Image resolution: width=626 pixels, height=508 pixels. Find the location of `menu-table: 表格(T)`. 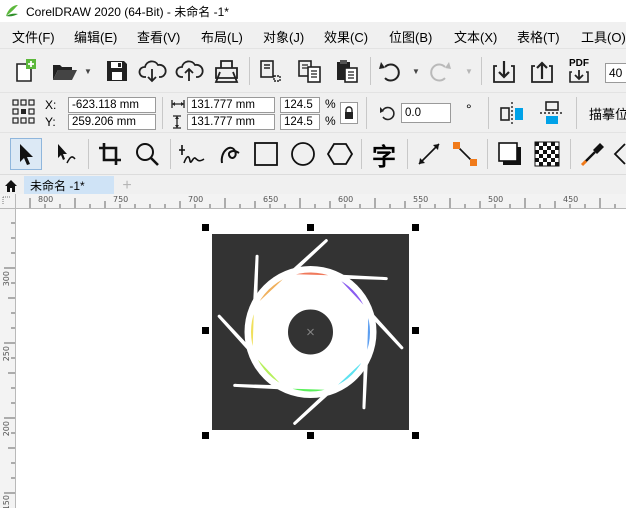

menu-table: 表格(T) is located at coordinates (538, 36).